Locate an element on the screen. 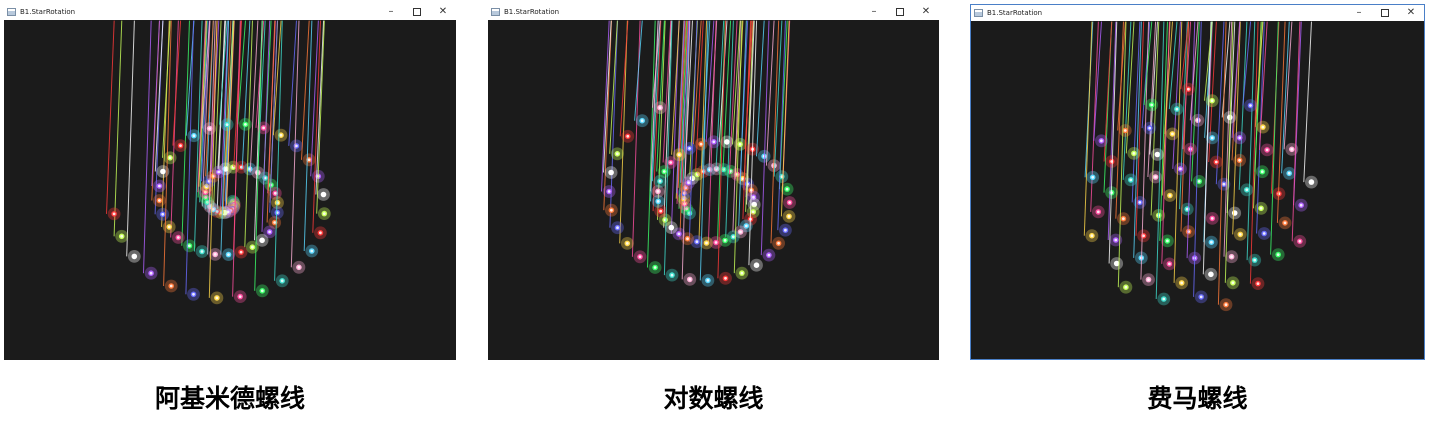  caption-logarithmic: 对数螺线 is located at coordinates (713, 398).